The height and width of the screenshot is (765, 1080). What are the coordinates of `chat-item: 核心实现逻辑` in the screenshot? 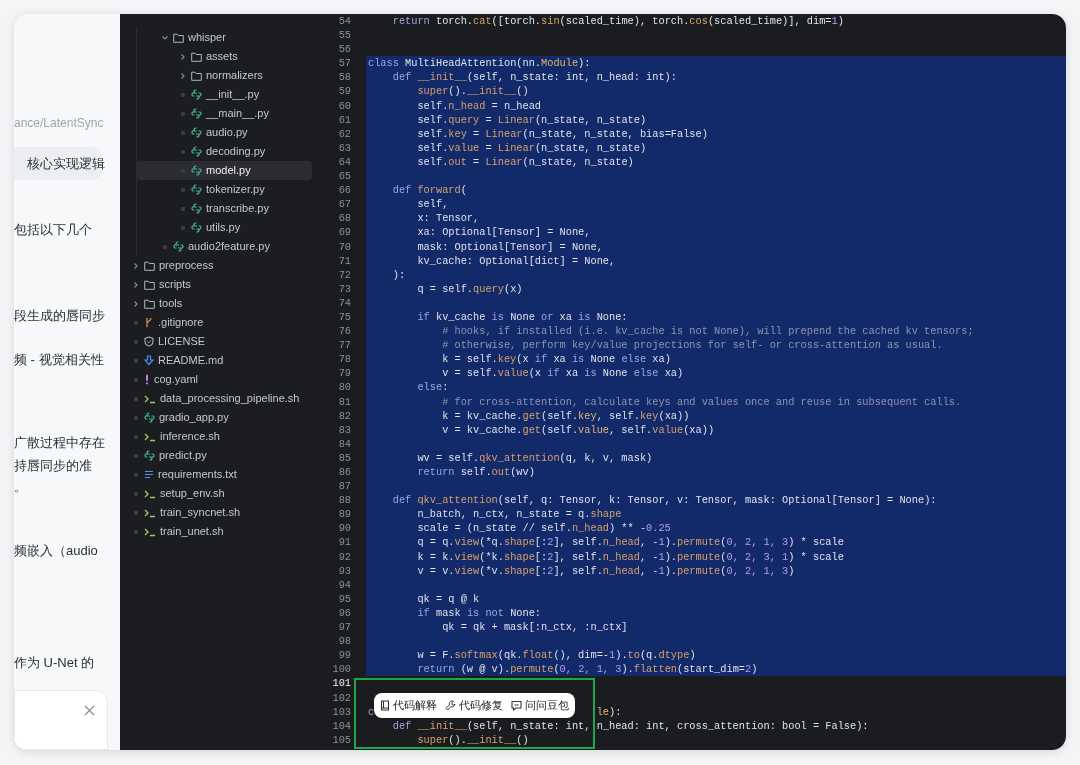 It's located at (58, 163).